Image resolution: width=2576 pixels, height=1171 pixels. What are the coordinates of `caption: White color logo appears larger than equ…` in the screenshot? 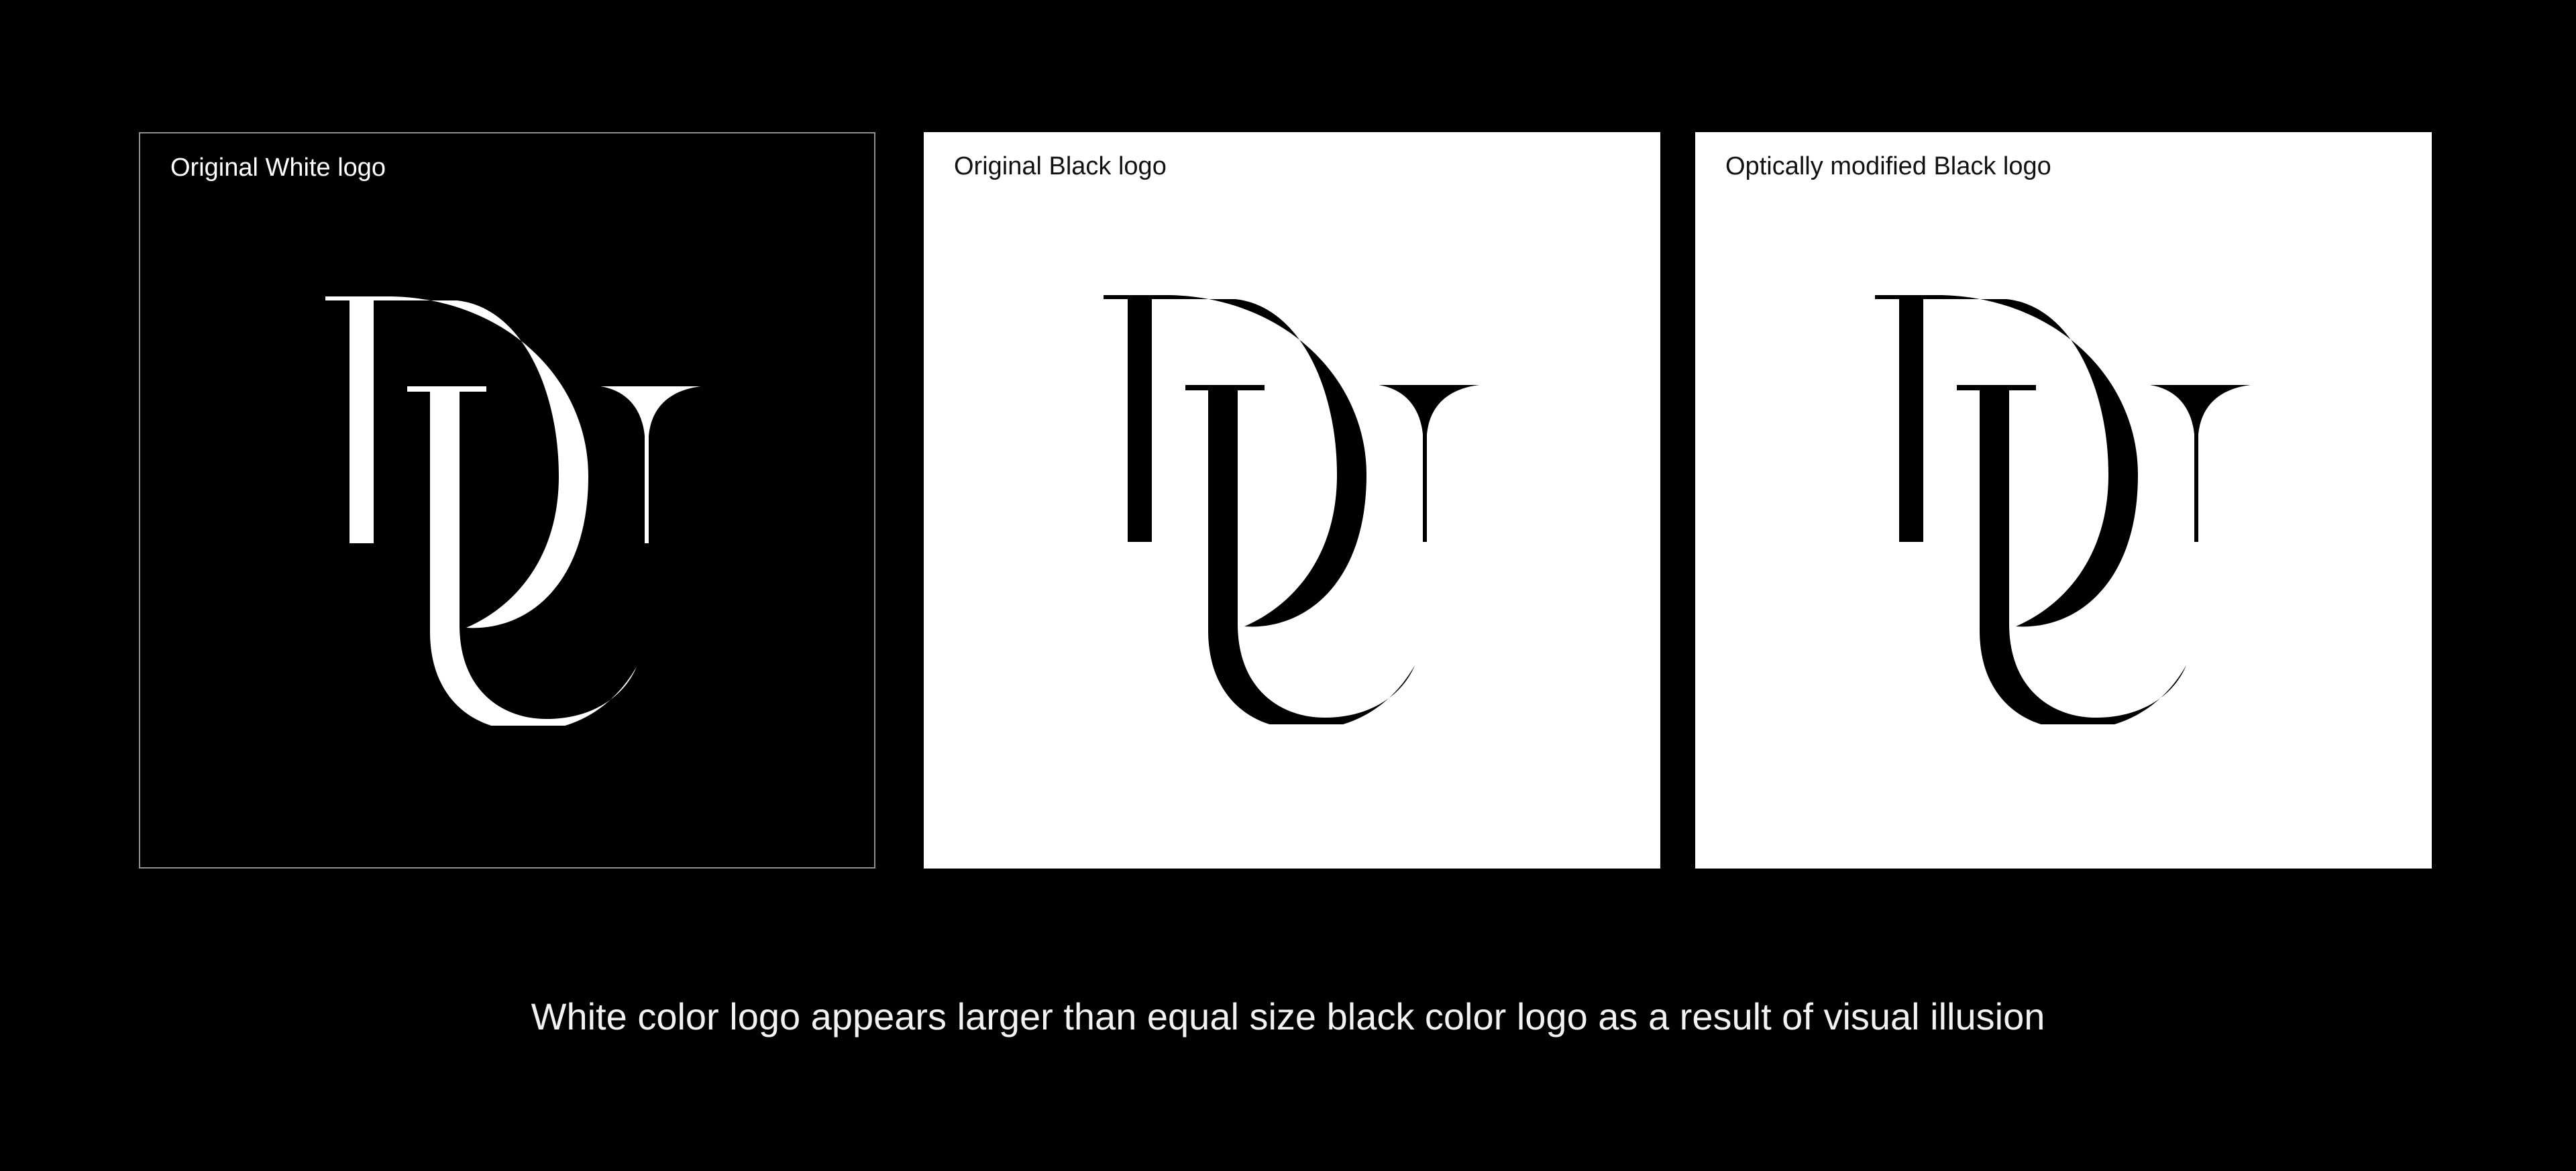 It's located at (1288, 1016).